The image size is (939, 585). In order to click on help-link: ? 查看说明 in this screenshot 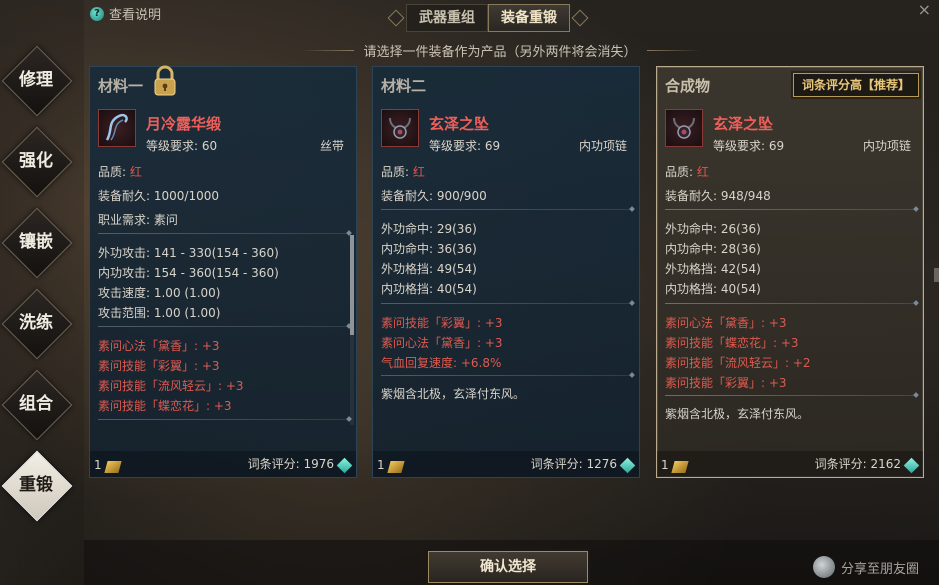, I will do `click(125, 13)`.